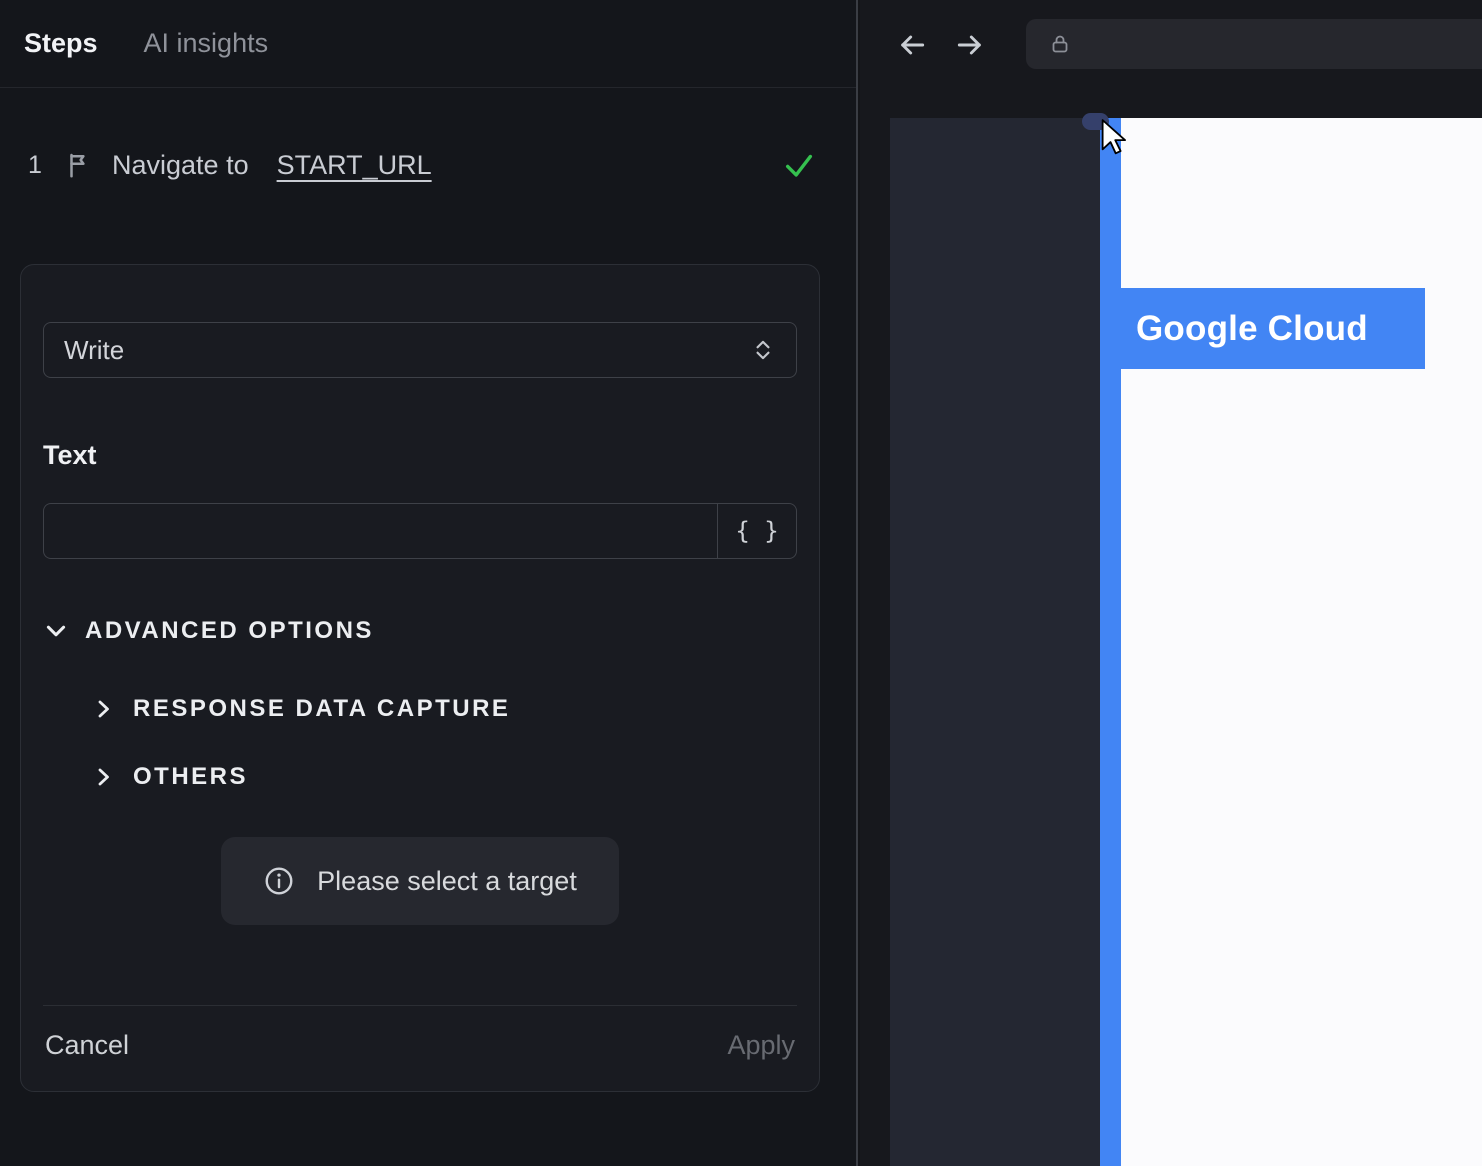 The height and width of the screenshot is (1166, 1482). I want to click on tab-ai-insights: AI insights, so click(206, 43).